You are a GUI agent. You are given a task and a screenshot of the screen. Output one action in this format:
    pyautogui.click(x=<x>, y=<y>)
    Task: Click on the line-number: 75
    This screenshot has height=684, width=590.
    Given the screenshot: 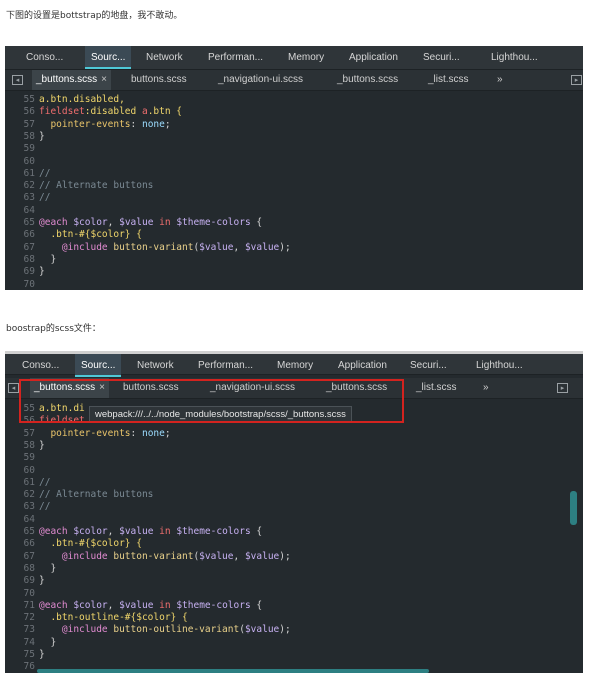 What is the action you would take?
    pyautogui.click(x=20, y=654)
    